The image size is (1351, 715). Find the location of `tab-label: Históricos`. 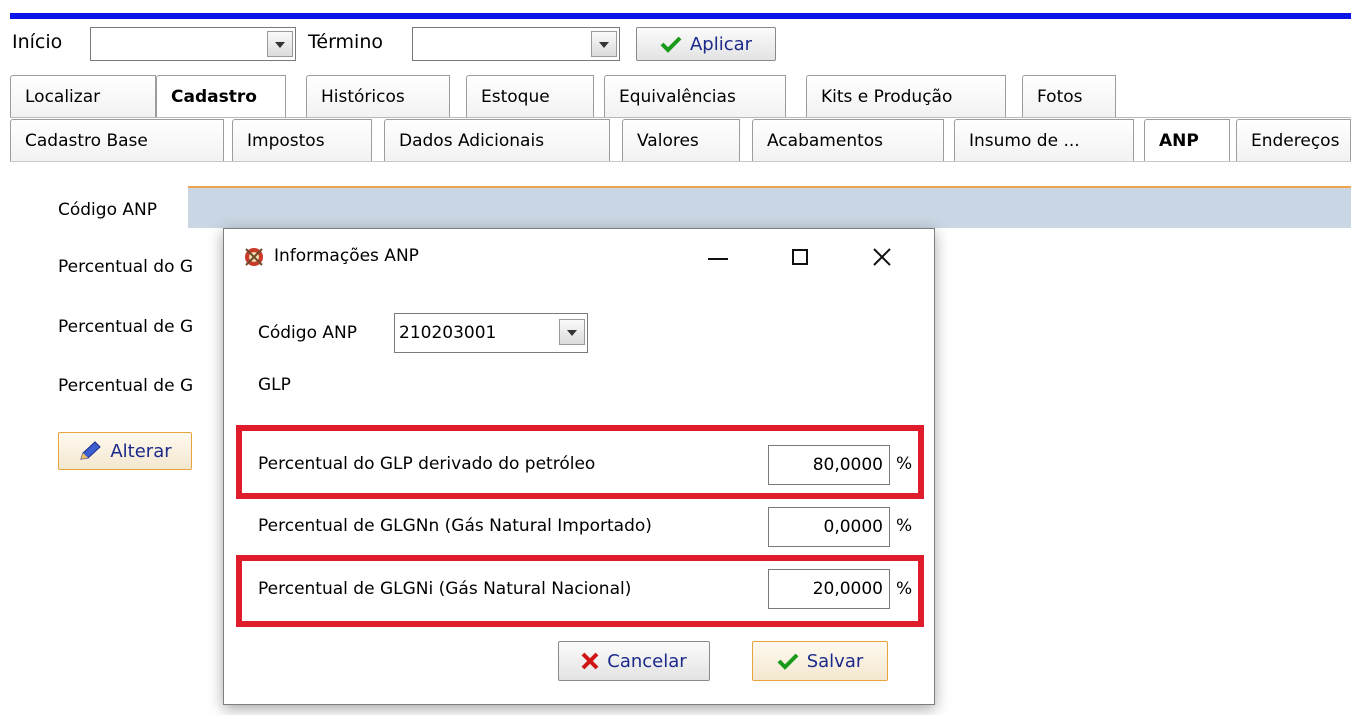

tab-label: Históricos is located at coordinates (363, 96).